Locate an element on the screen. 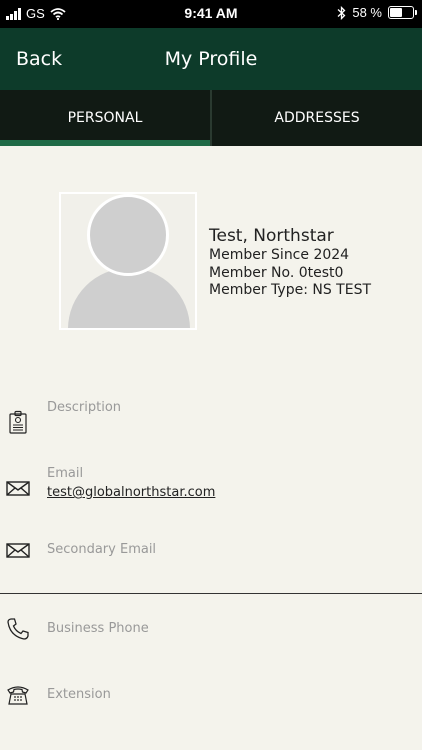 The height and width of the screenshot is (750, 422). field-label: Secondary Email is located at coordinates (102, 549).